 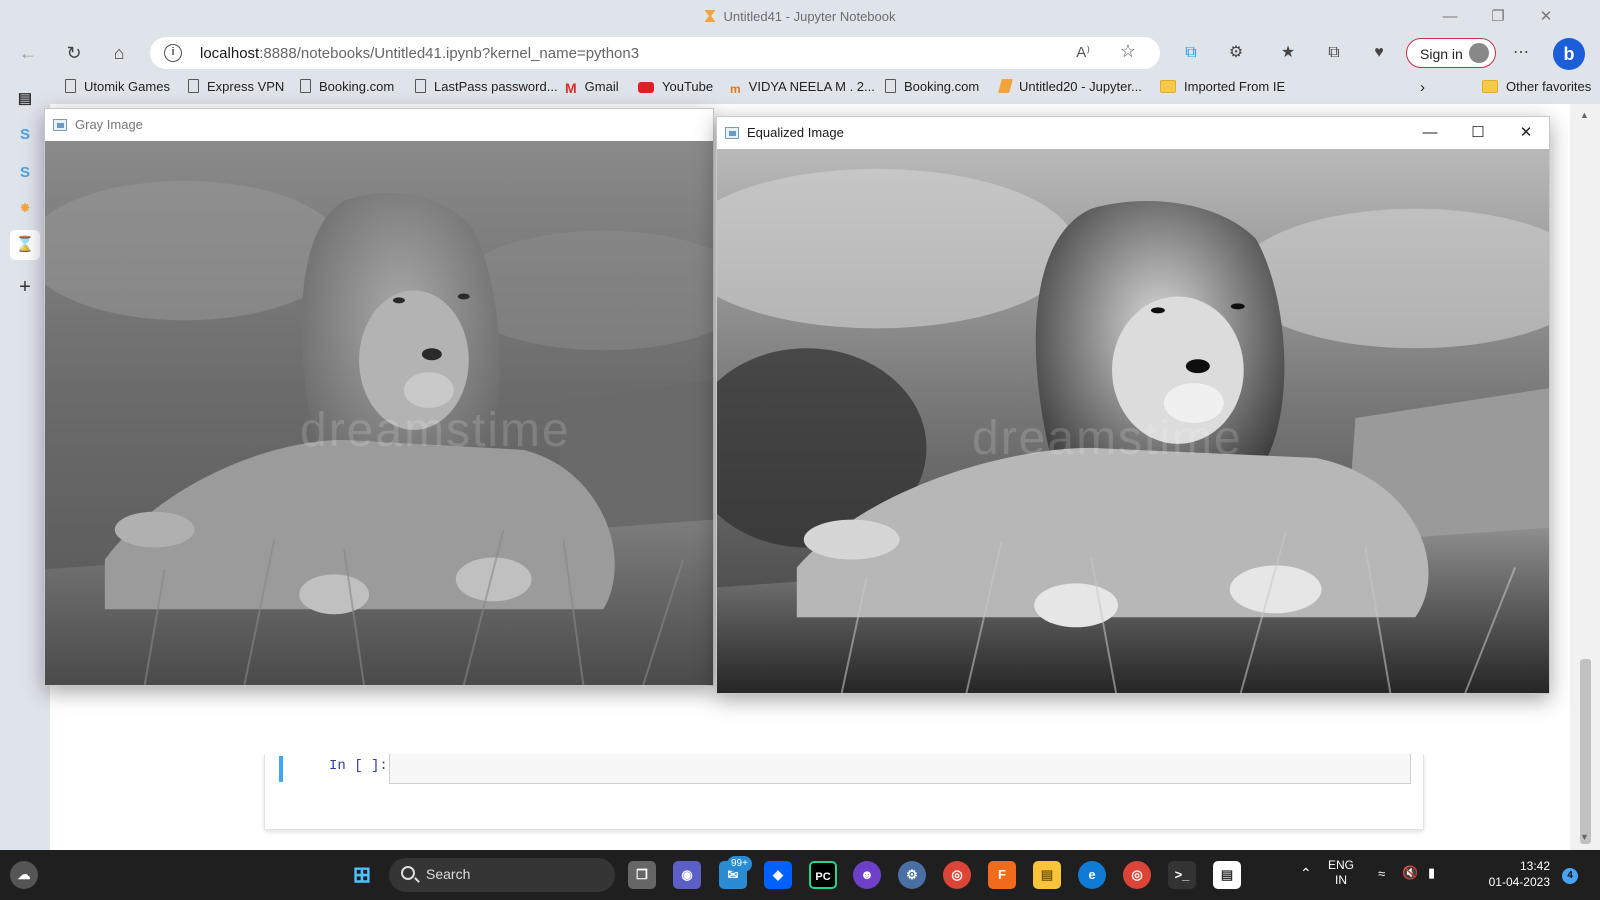 What do you see at coordinates (1047, 875) in the screenshot?
I see `file-explorer-icon: ▤` at bounding box center [1047, 875].